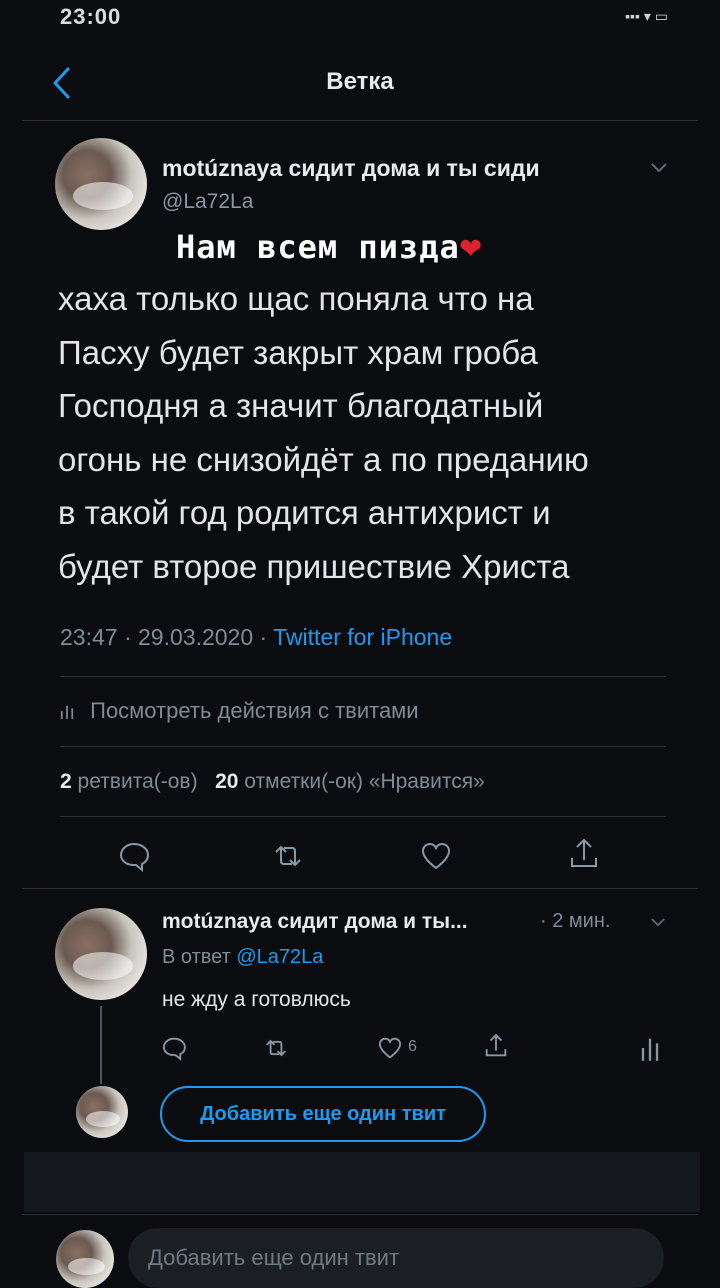  What do you see at coordinates (318, 247) in the screenshot?
I see `overlay-text: Нам всем пизда` at bounding box center [318, 247].